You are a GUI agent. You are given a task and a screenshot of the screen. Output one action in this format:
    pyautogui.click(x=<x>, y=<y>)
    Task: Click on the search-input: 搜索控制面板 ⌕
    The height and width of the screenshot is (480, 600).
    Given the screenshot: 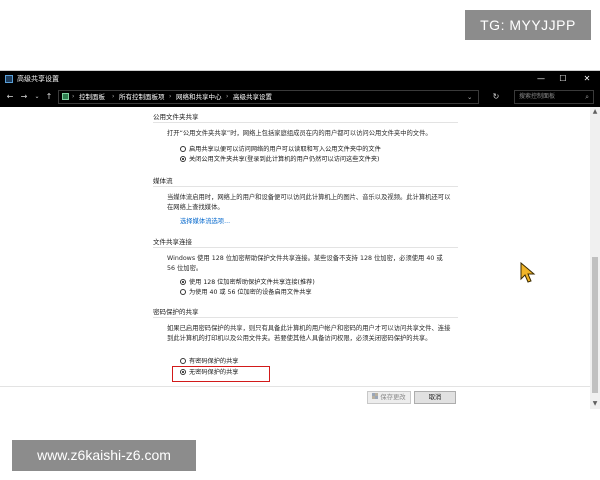 What is the action you would take?
    pyautogui.click(x=554, y=97)
    